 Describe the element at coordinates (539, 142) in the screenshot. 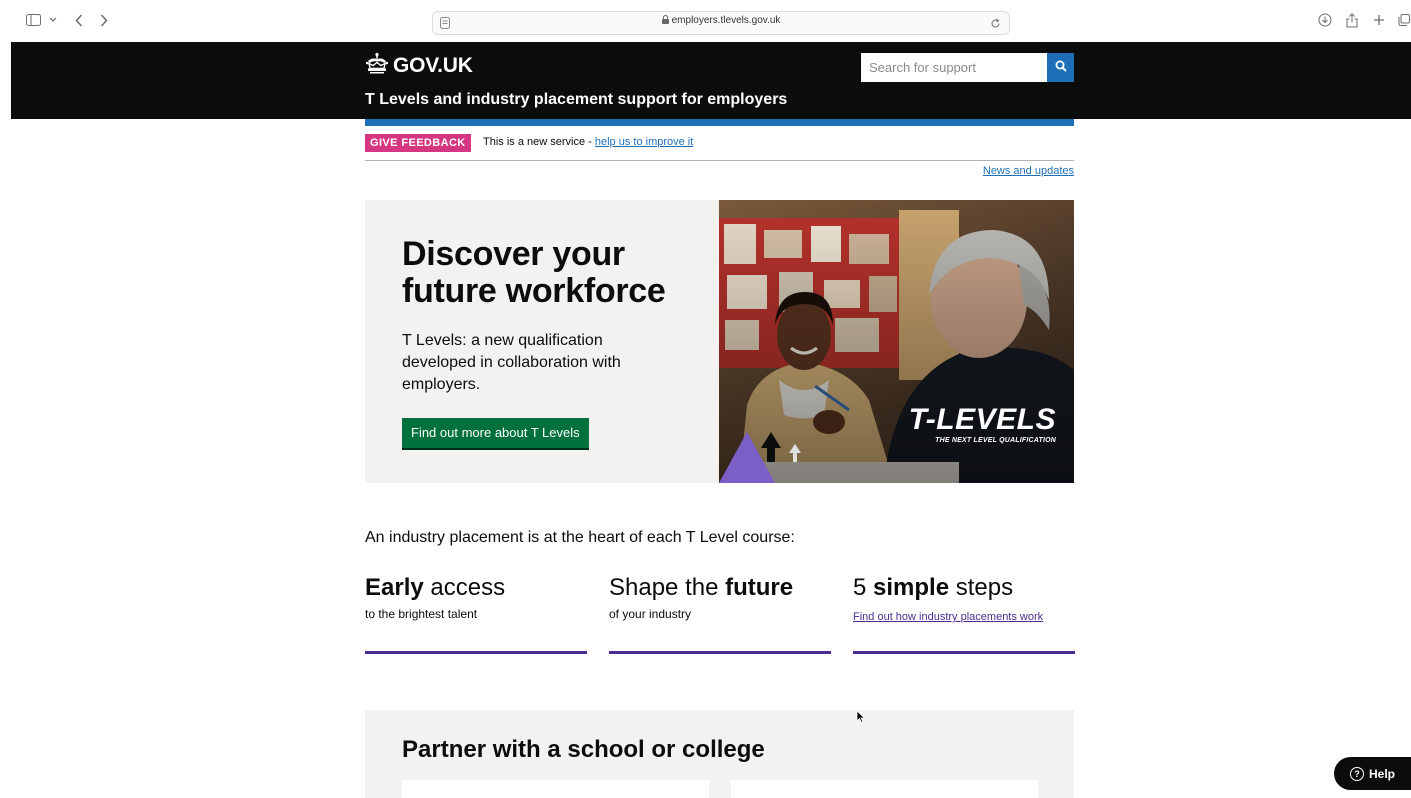

I see `phase-text-static: This is a new service -` at that location.